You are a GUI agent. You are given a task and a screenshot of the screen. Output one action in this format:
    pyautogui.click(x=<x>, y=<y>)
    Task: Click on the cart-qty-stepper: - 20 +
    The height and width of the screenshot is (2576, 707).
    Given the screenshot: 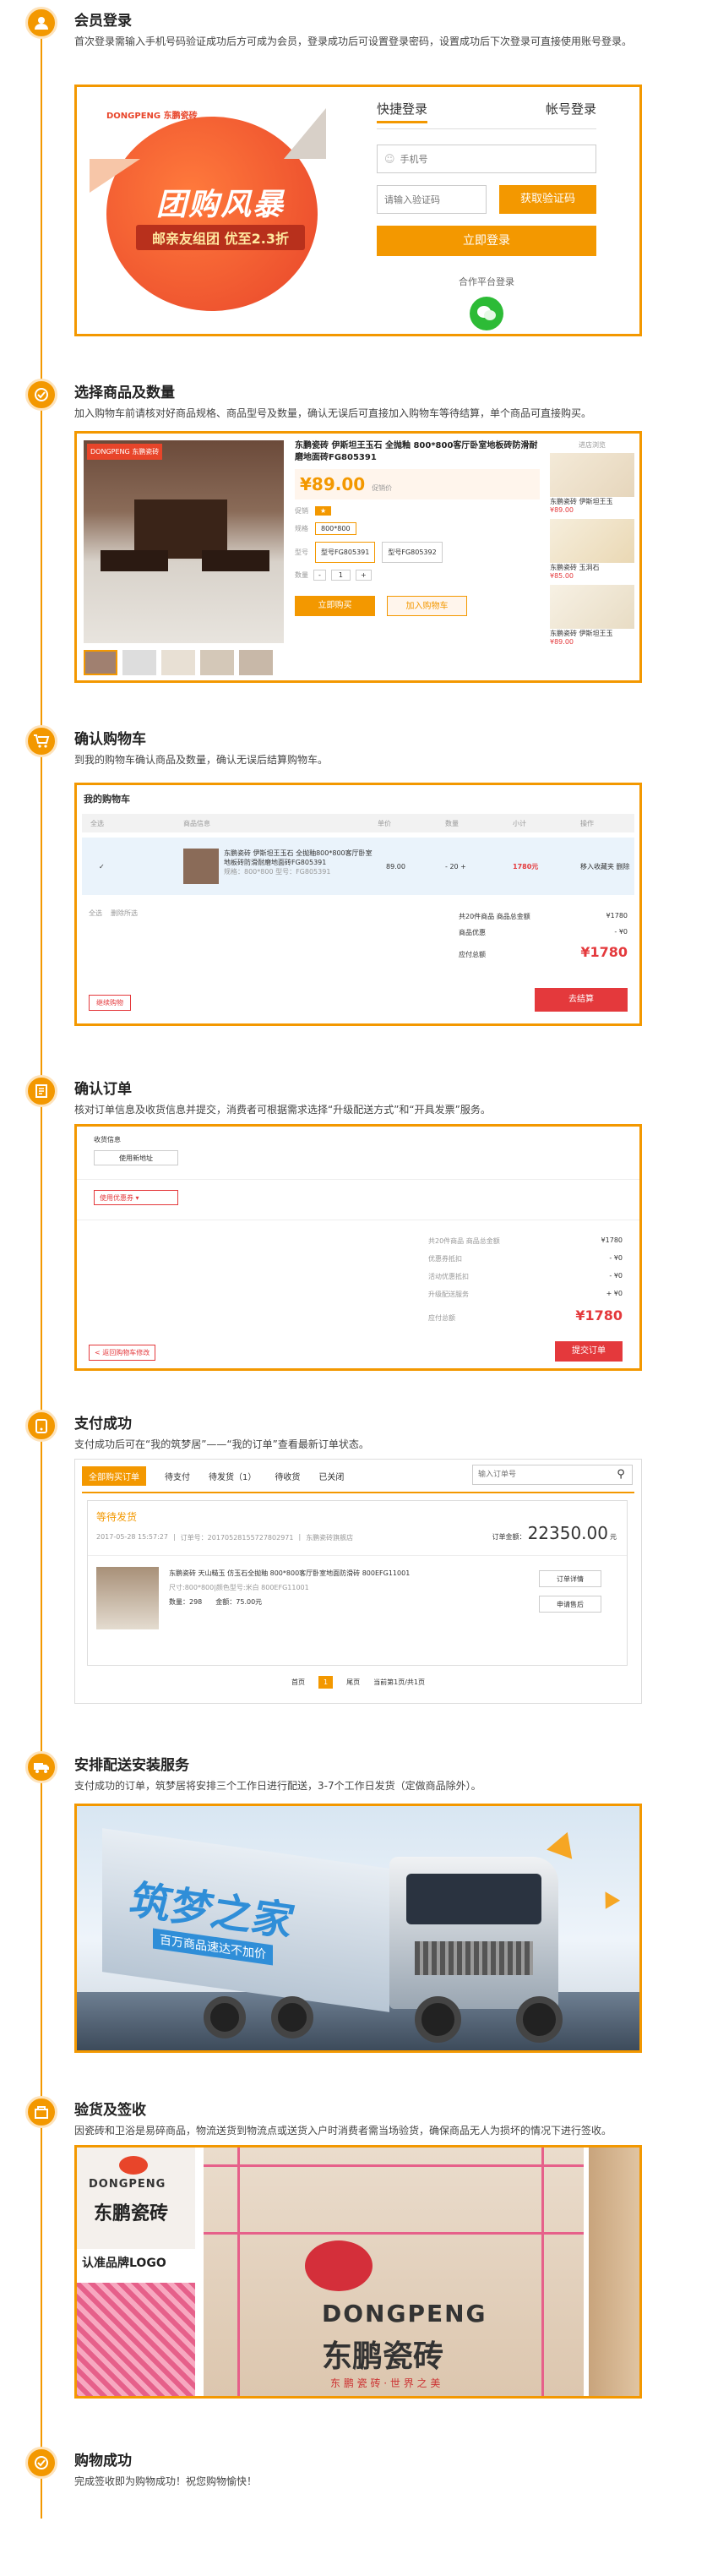 What is the action you would take?
    pyautogui.click(x=479, y=866)
    